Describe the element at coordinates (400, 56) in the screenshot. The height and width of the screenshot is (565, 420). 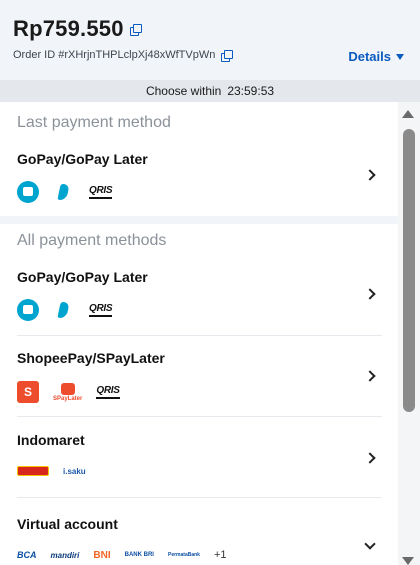
I see `caret-down-icon` at that location.